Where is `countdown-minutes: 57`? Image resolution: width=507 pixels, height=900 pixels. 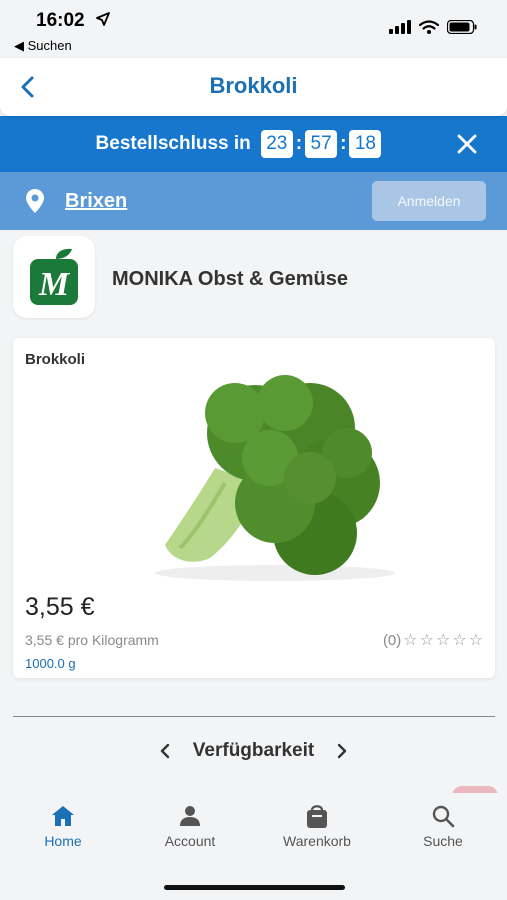 countdown-minutes: 57 is located at coordinates (321, 144).